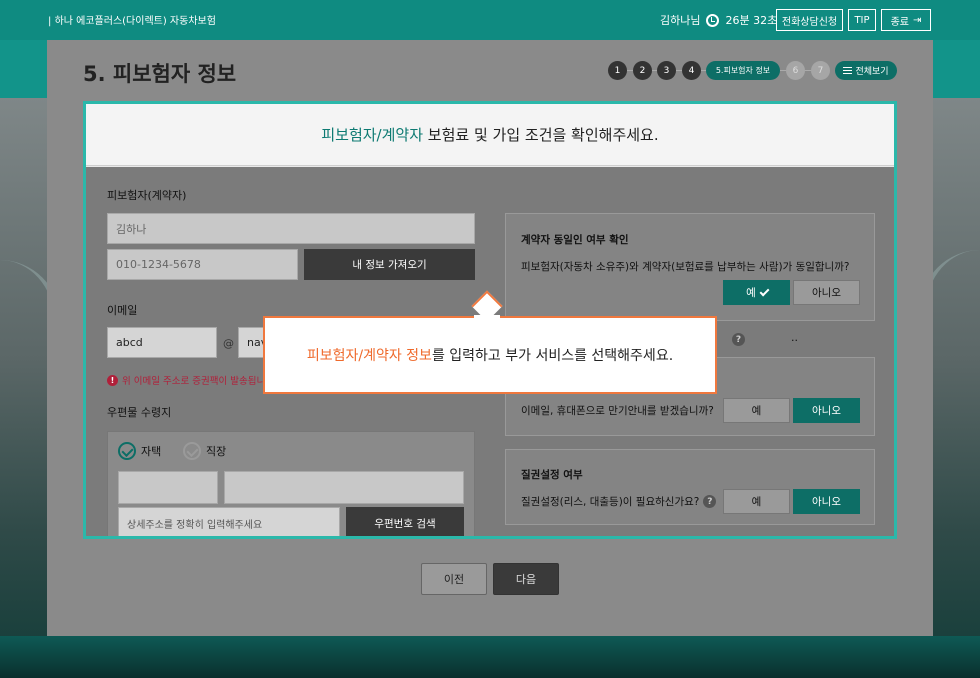 This screenshot has width=980, height=678. What do you see at coordinates (552, 356) in the screenshot?
I see `tooltip-rest: 를 입력하고 부가 서비스를 선택해주세요.` at bounding box center [552, 356].